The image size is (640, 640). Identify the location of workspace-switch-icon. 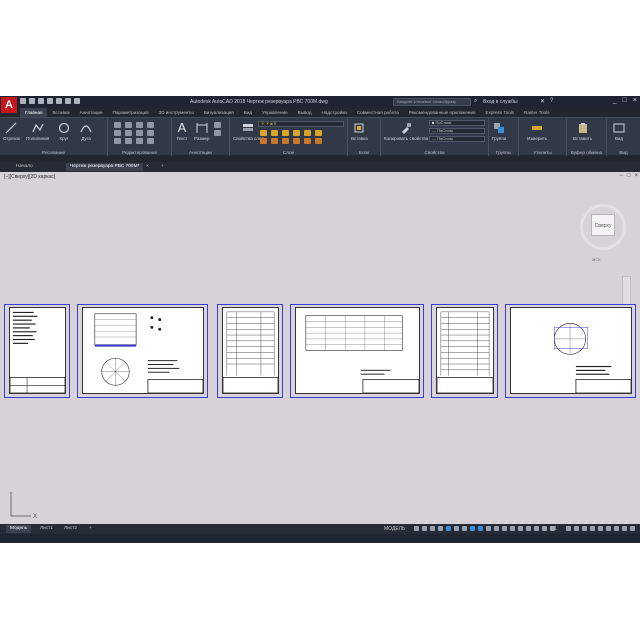
(568, 528).